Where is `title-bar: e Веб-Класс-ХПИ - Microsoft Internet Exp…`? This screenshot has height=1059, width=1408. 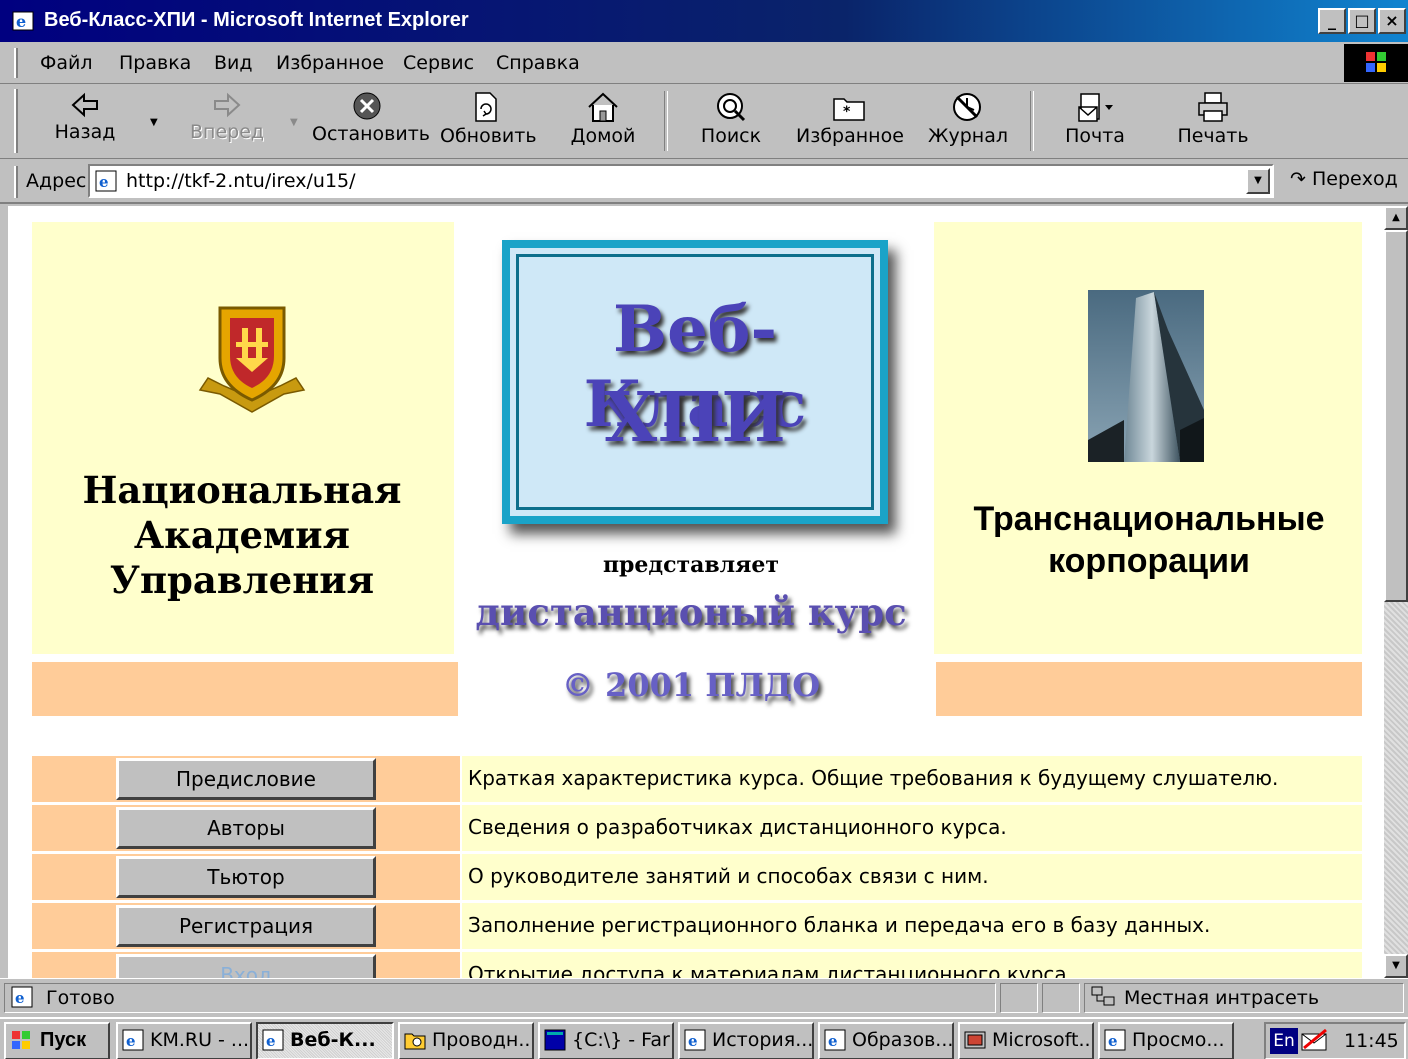
title-bar: e Веб-Класс-ХПИ - Microsoft Internet Exp… is located at coordinates (704, 21).